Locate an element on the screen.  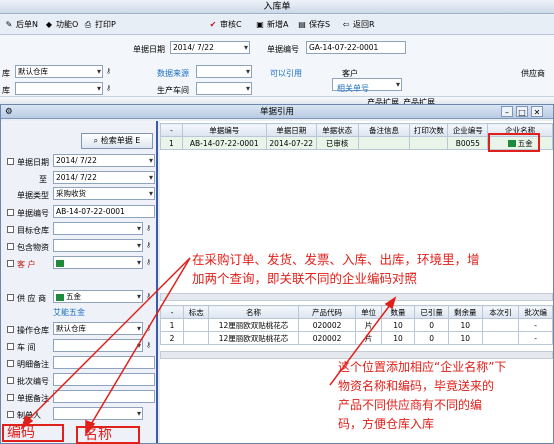
annotation-arrow-code is located at coordinates (109, 339).